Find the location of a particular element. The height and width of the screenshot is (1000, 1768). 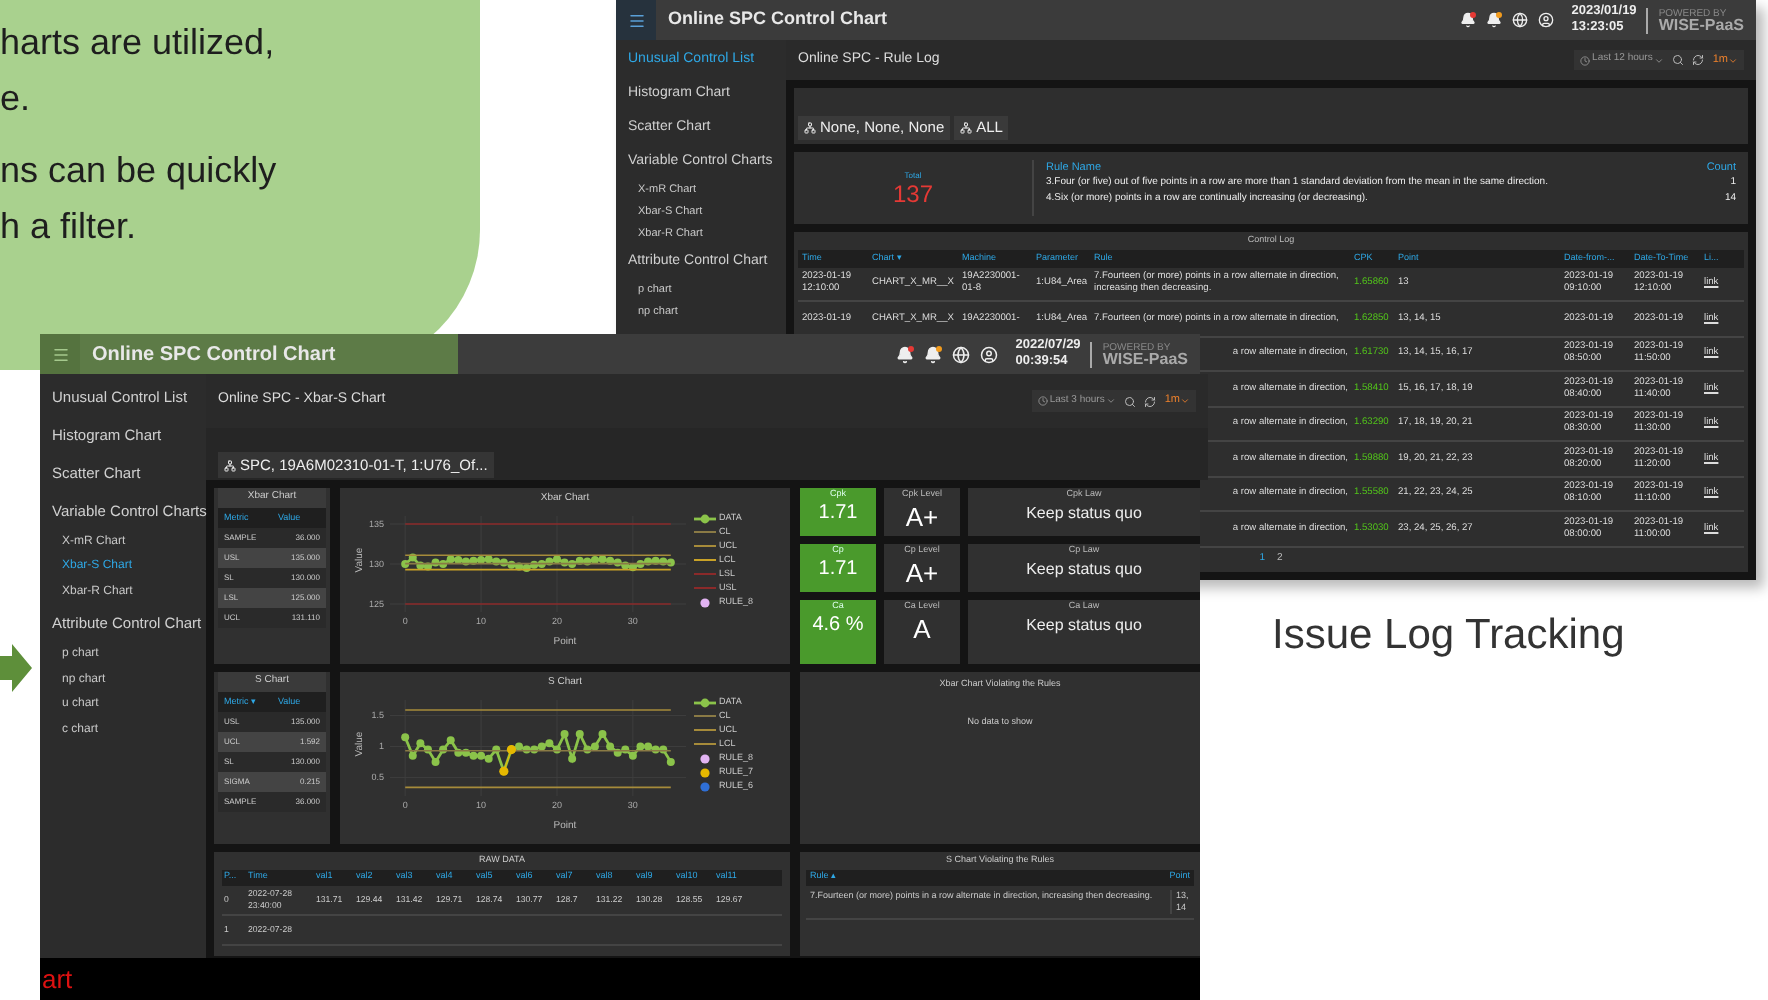

callout-text: e. is located at coordinates (16, 98).